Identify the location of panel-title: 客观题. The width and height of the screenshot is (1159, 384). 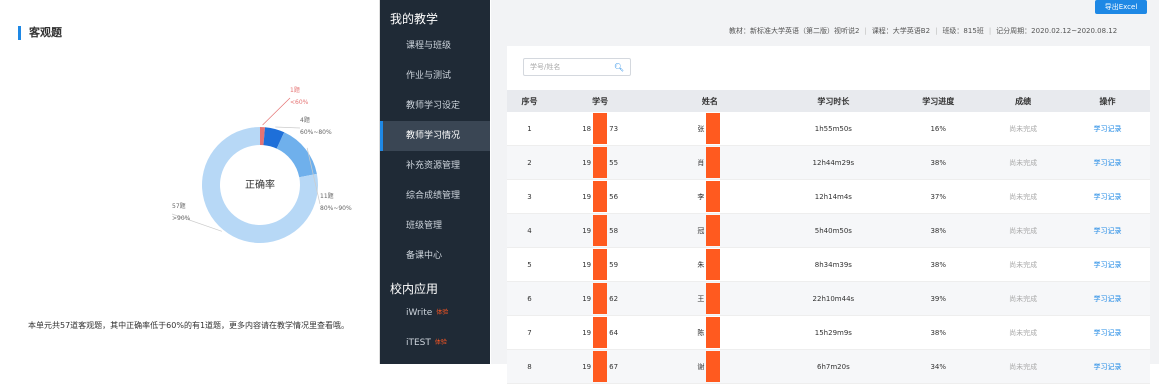
(40, 33).